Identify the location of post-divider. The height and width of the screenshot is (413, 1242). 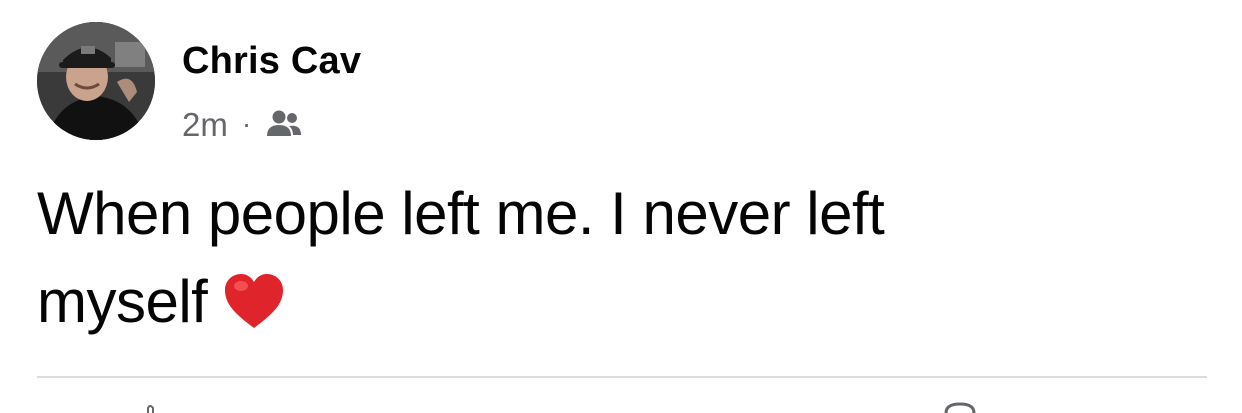
(622, 377).